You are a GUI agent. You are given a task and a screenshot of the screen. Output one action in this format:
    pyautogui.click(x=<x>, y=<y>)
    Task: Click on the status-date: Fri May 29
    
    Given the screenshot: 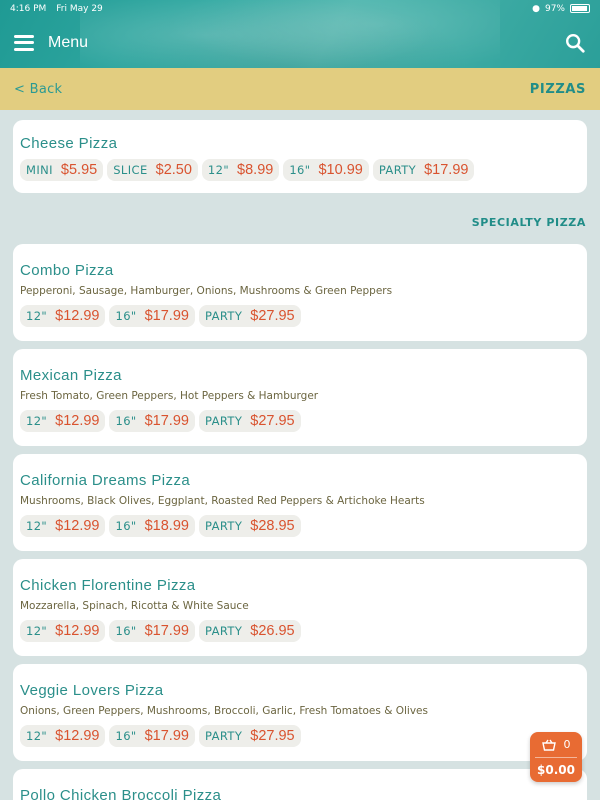 What is the action you would take?
    pyautogui.click(x=79, y=8)
    